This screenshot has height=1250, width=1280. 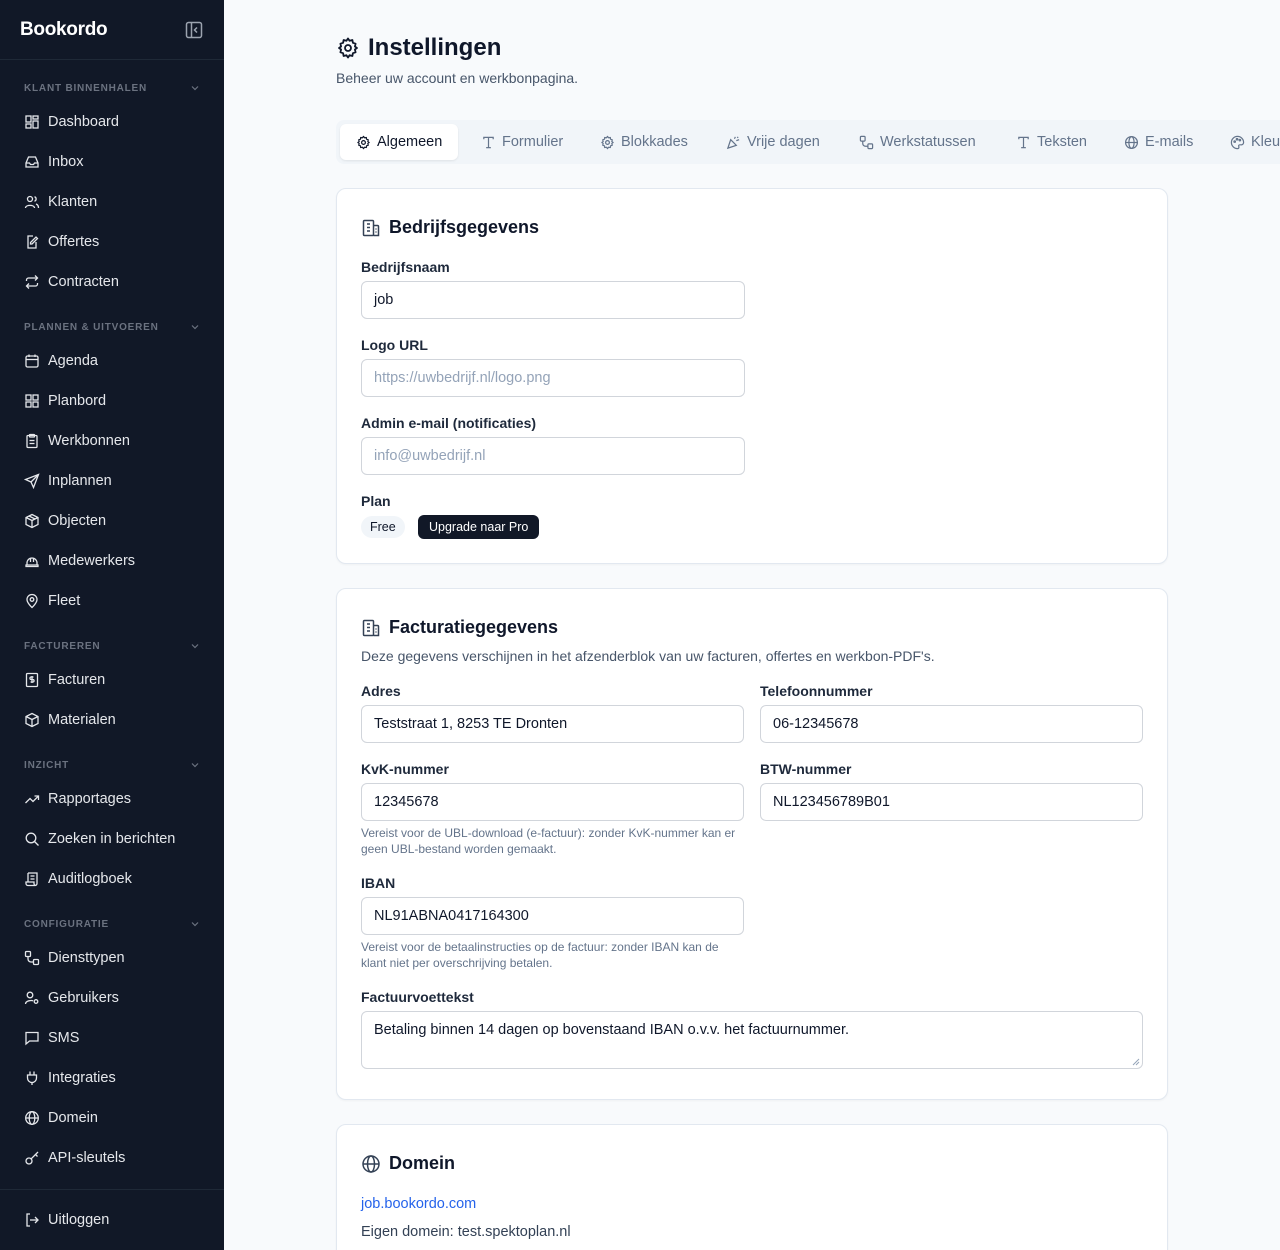 I want to click on sidebar-item-werkbonnen: Werkbonnen, so click(x=112, y=441).